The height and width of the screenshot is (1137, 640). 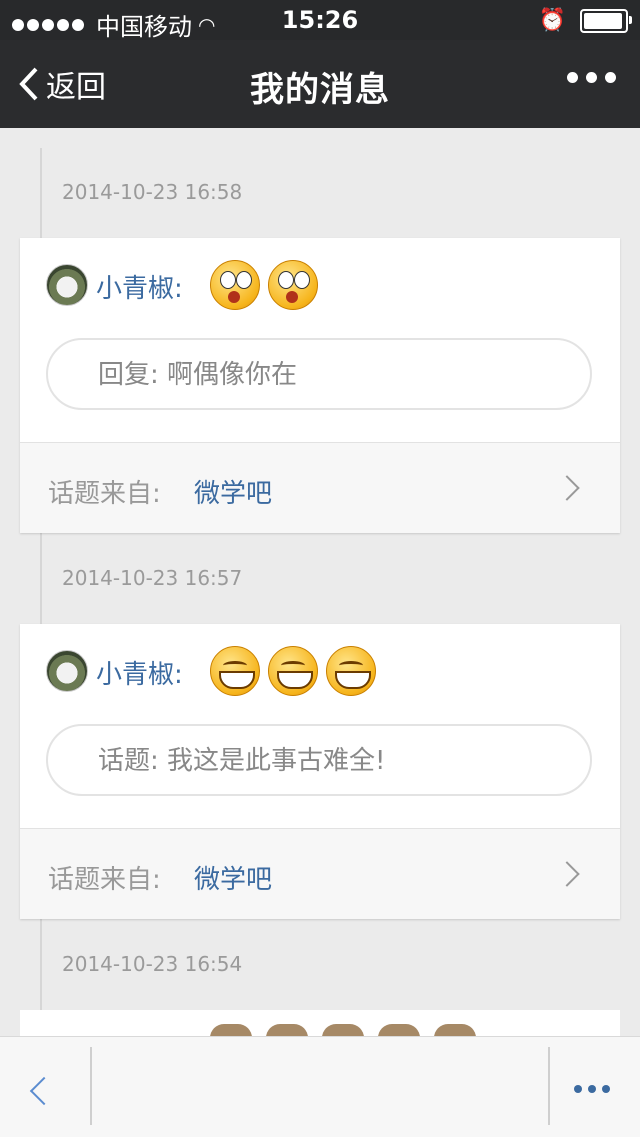 I want to click on navigation-bar: 返回 我的消息, so click(x=320, y=84).